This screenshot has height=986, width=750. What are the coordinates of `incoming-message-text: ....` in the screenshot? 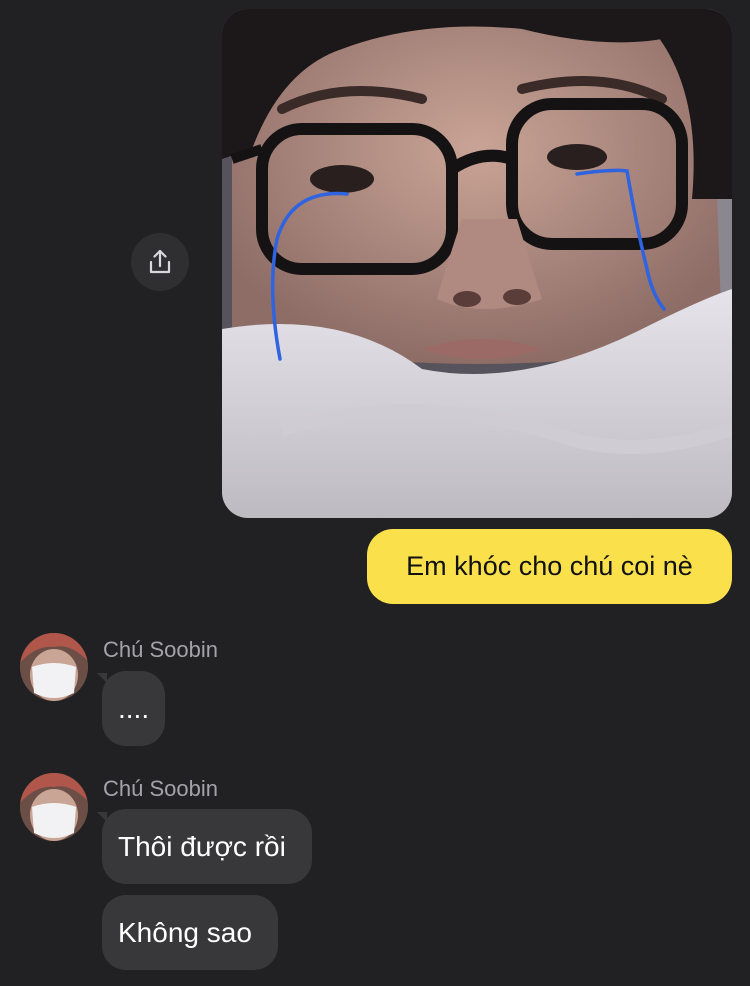 It's located at (134, 708).